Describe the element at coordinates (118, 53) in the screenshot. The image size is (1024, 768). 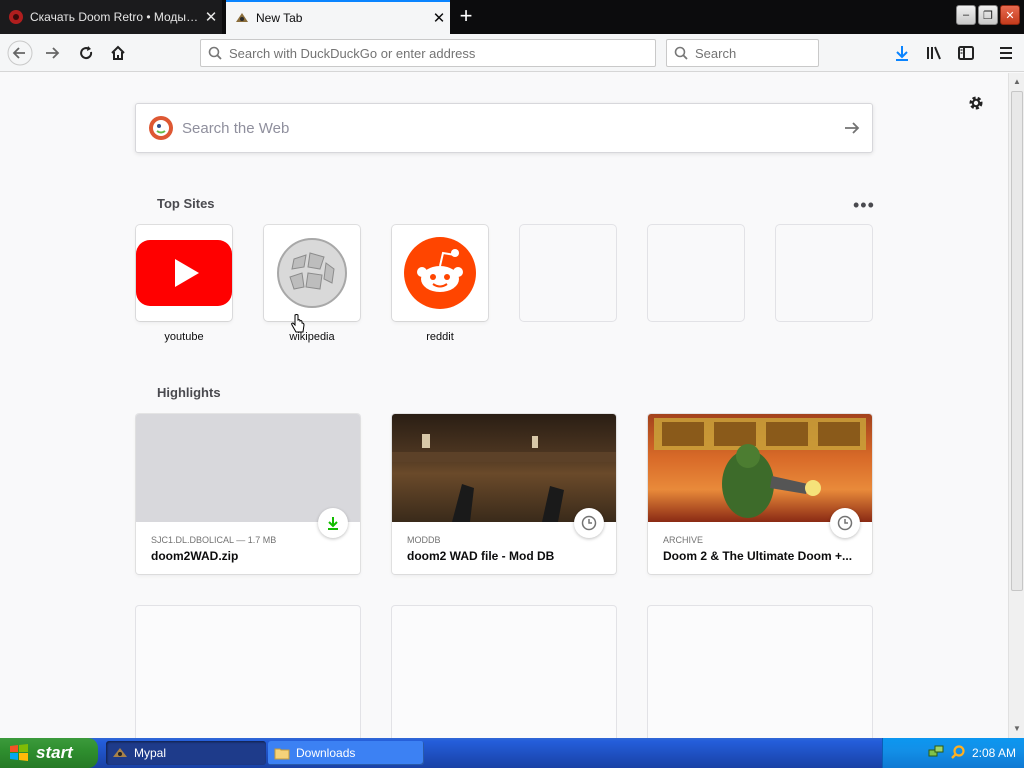
I see `home-icon` at that location.